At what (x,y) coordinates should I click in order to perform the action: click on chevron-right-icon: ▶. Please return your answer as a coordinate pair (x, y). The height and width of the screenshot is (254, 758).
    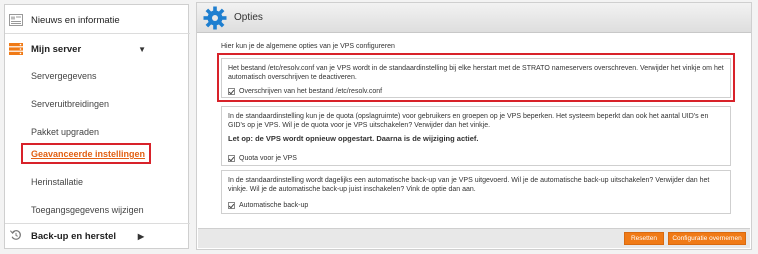
    Looking at the image, I should click on (141, 236).